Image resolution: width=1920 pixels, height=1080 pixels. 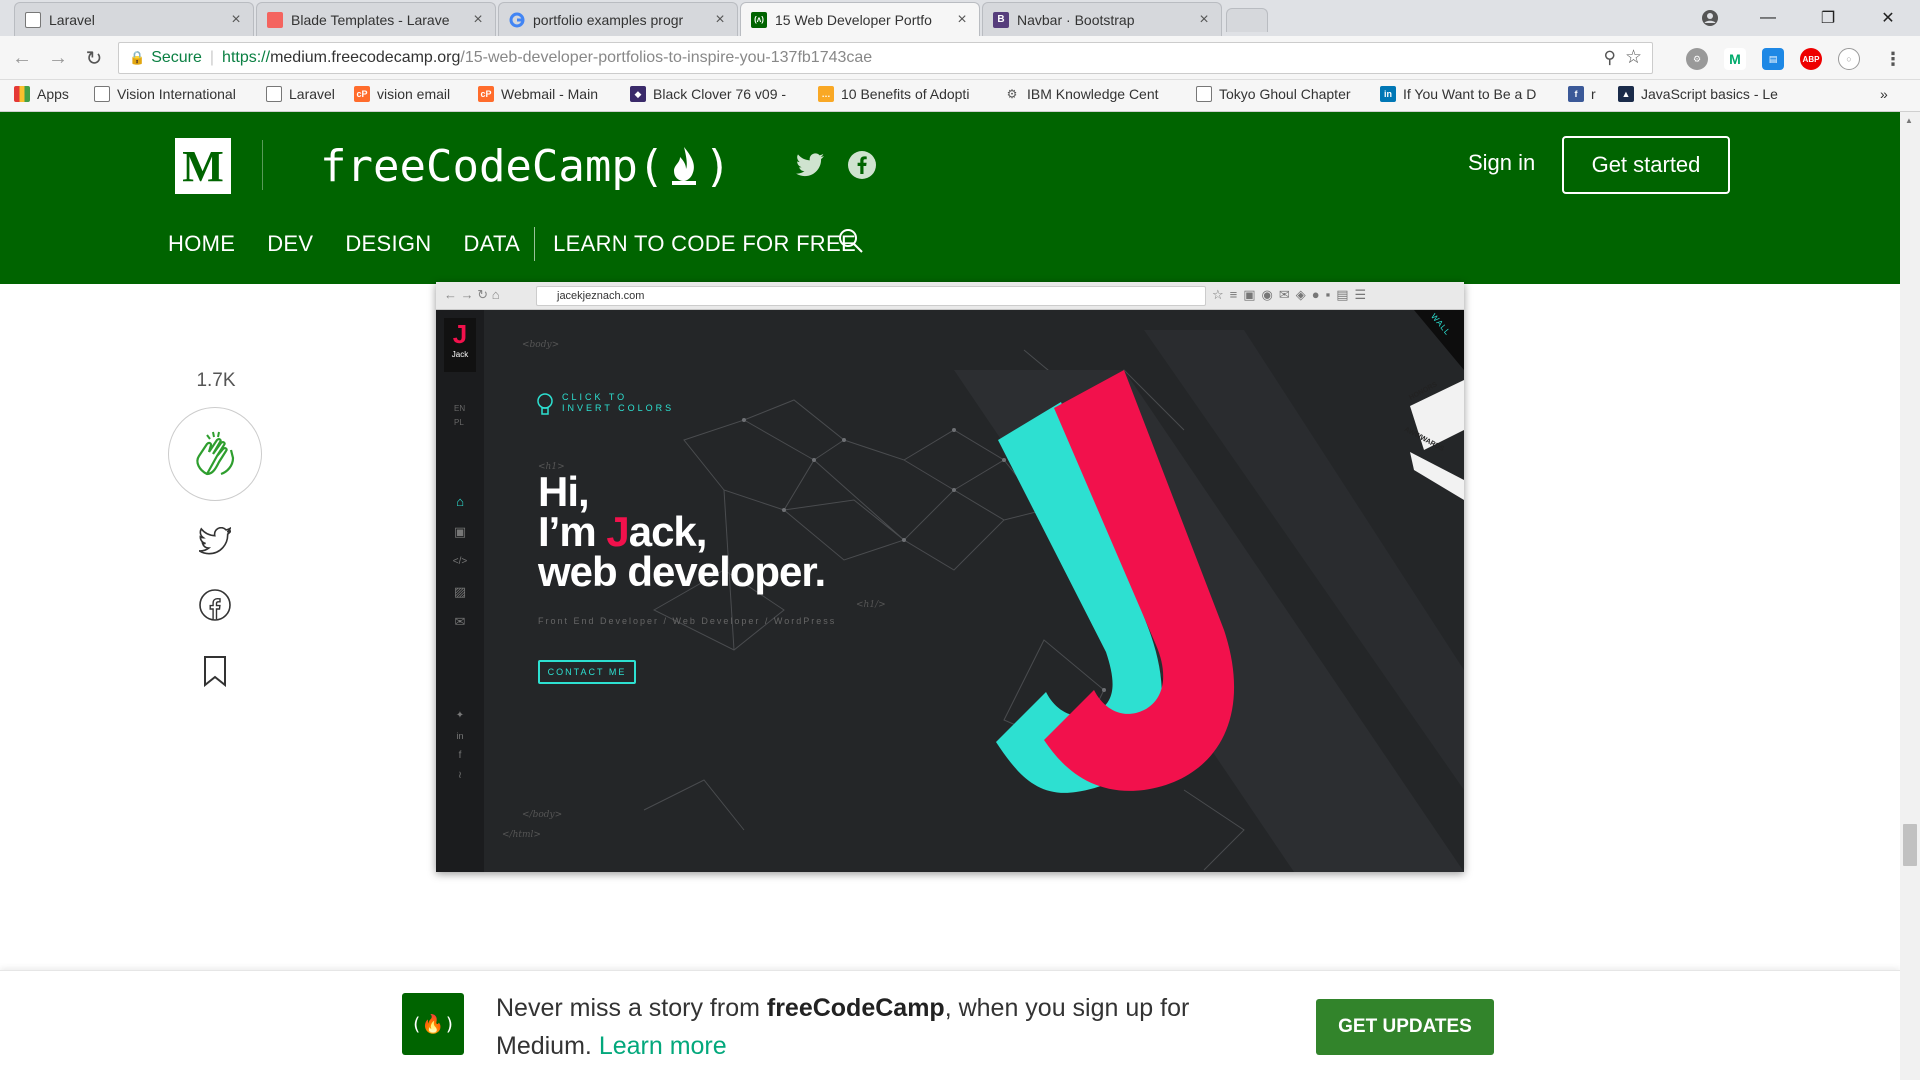 I want to click on medium-extension-icon: M, so click(x=1735, y=59).